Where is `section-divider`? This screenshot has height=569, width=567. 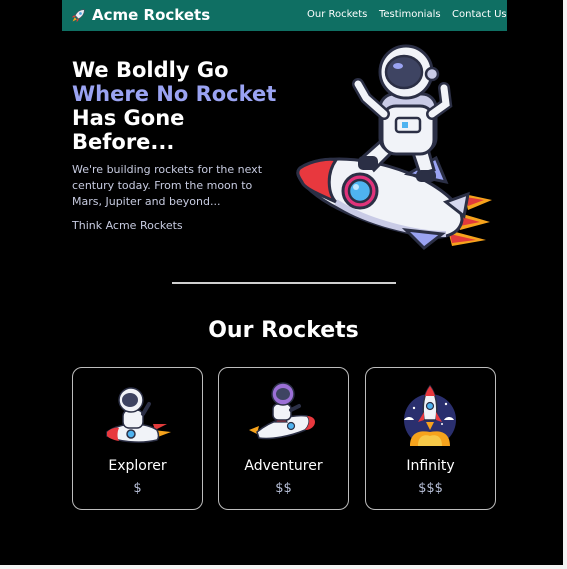
section-divider is located at coordinates (284, 283).